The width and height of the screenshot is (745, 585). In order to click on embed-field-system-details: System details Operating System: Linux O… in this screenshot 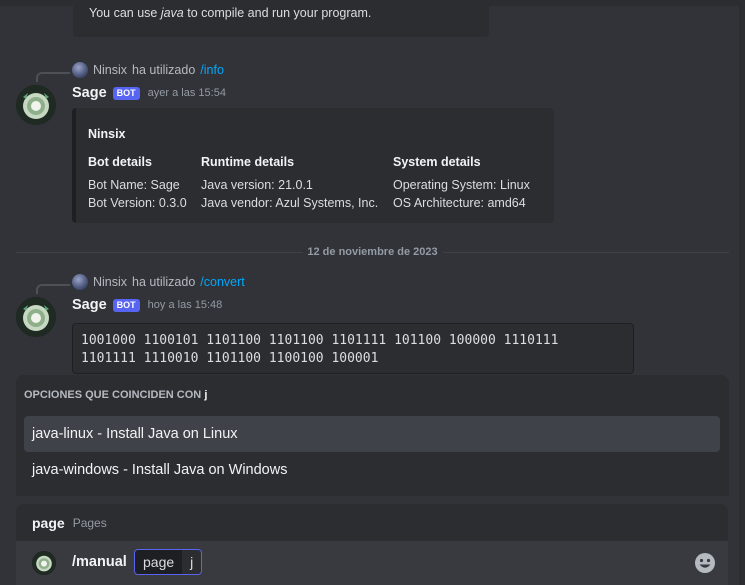, I will do `click(461, 182)`.